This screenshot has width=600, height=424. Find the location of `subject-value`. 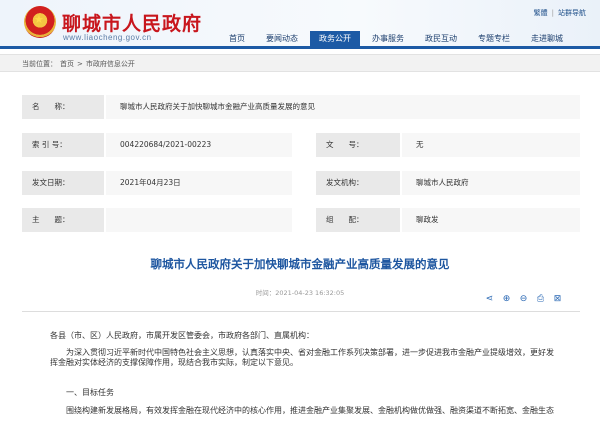

subject-value is located at coordinates (199, 220).